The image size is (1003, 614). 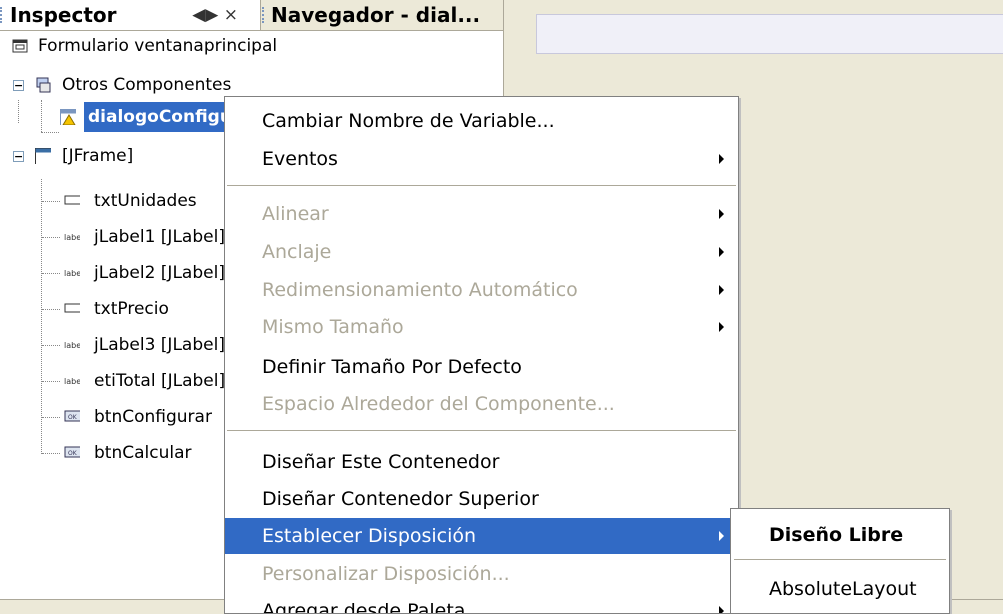 I want to click on tree-node-child-label: btnCalcular, so click(x=143, y=453).